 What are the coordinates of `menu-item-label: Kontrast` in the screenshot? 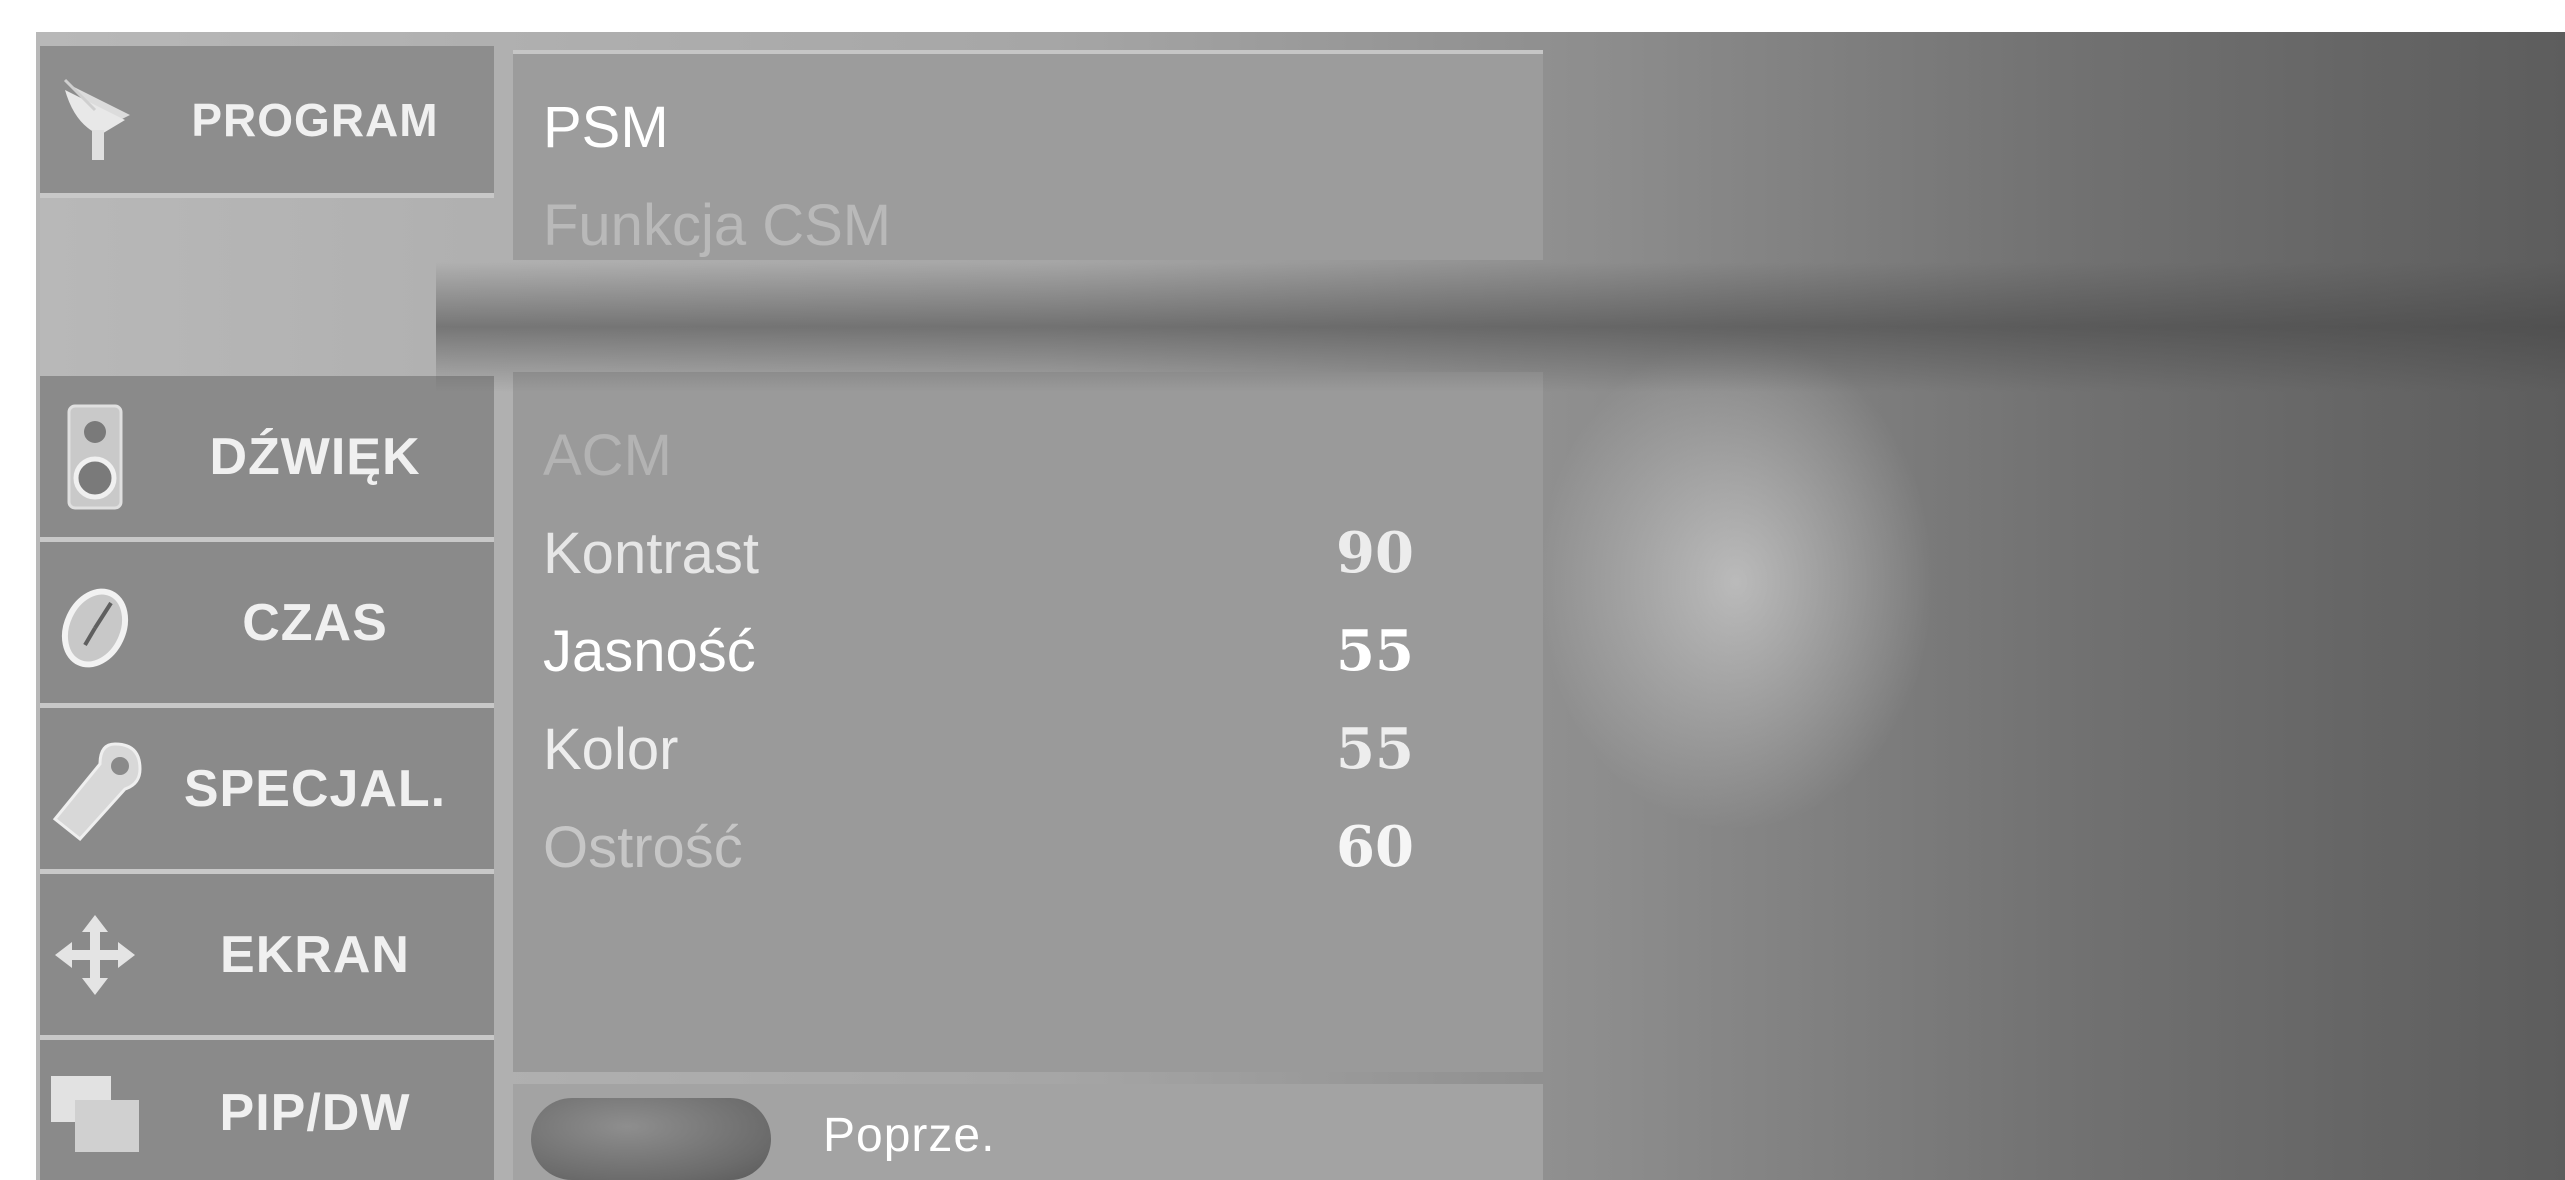 It's located at (651, 553).